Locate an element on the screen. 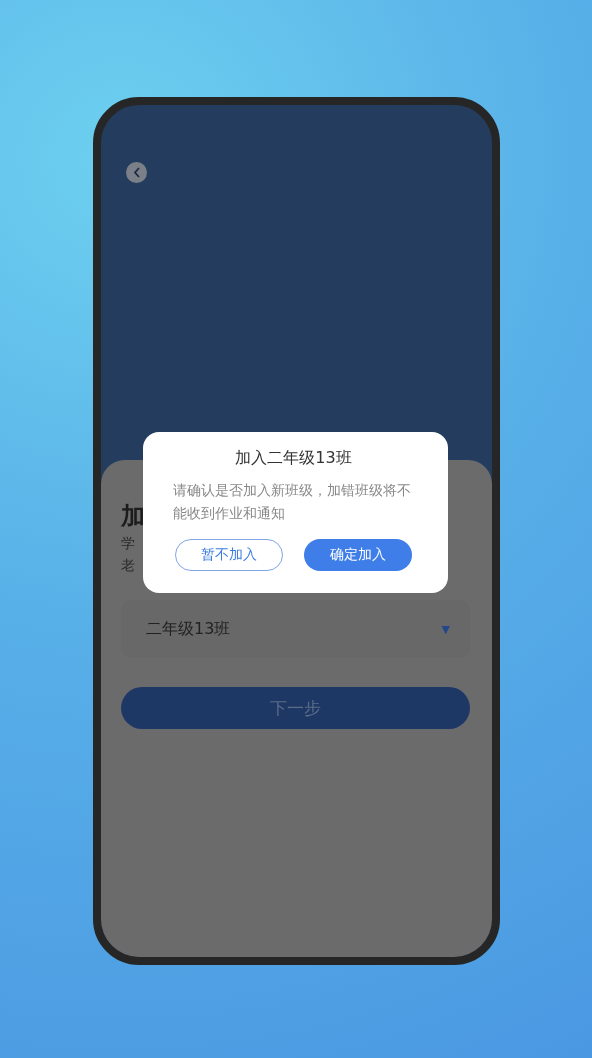 Image resolution: width=592 pixels, height=1058 pixels. class-select: 二年级13班 ▼ is located at coordinates (295, 629).